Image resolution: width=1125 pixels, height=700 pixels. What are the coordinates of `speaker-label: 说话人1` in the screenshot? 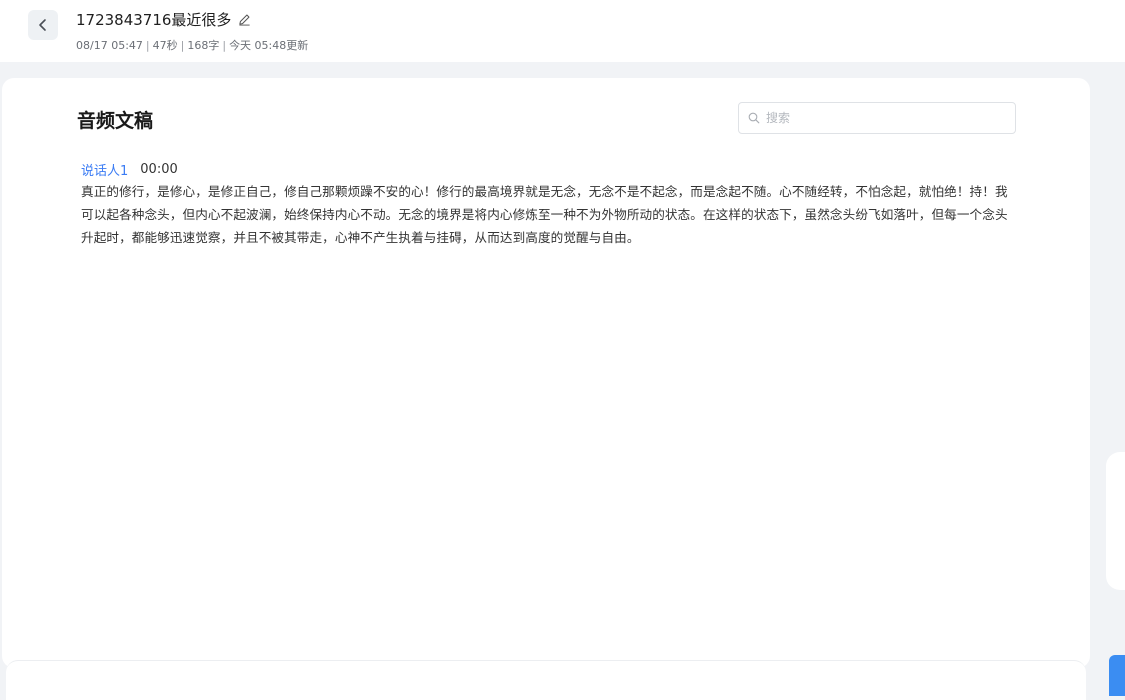 It's located at (104, 169).